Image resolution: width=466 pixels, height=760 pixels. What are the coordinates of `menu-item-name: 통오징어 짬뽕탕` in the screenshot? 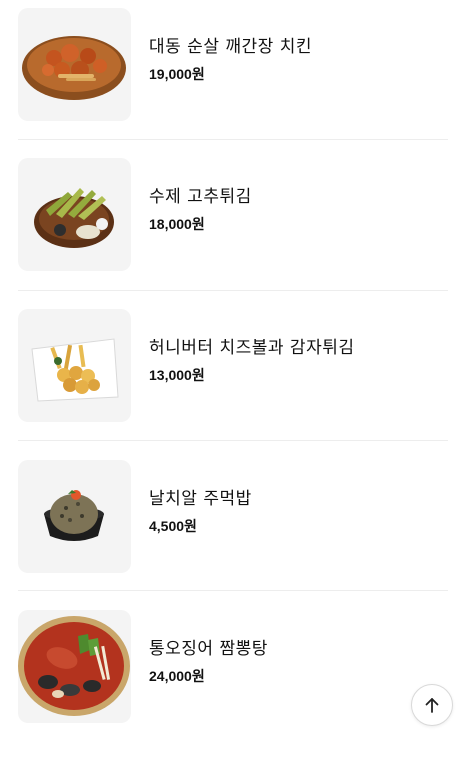 It's located at (208, 649).